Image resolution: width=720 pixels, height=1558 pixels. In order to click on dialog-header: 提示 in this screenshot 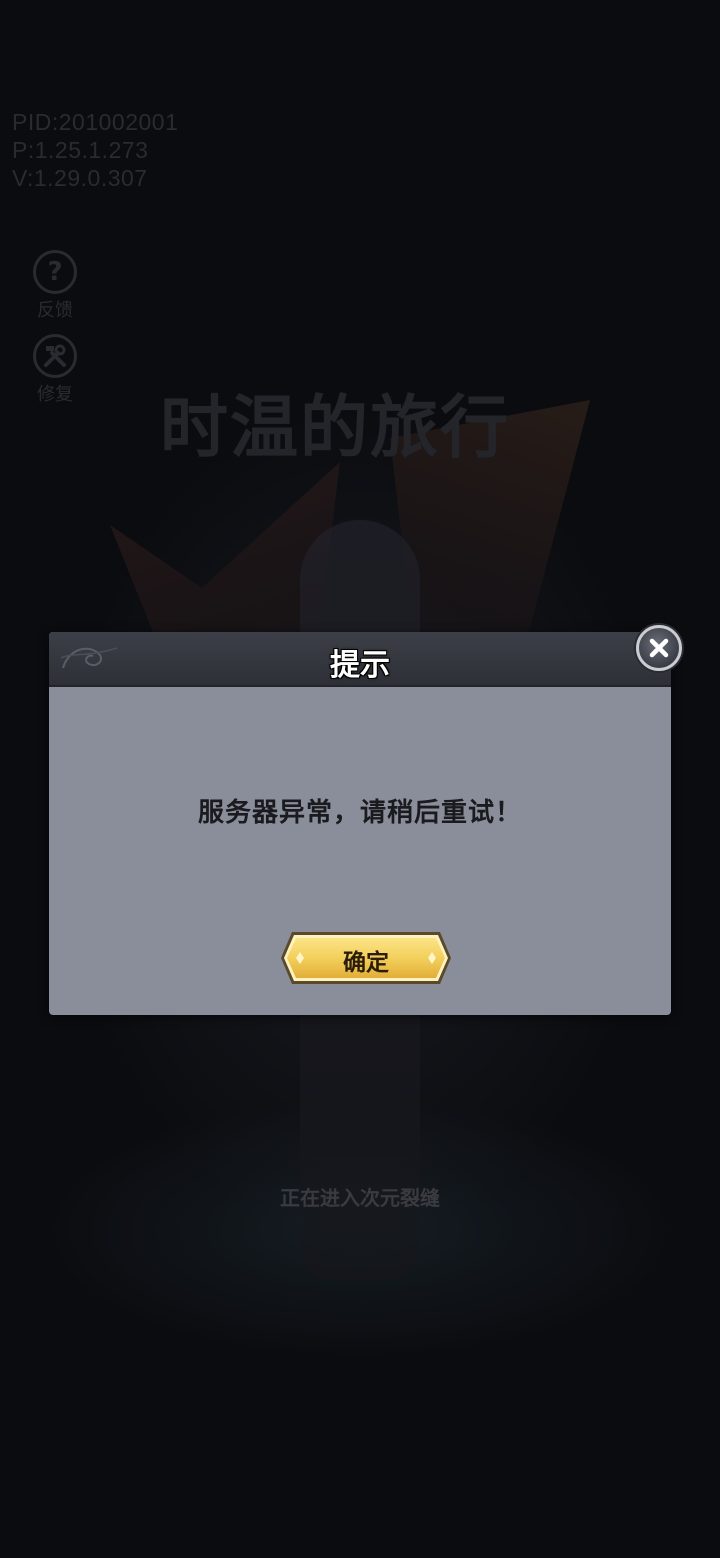, I will do `click(360, 659)`.